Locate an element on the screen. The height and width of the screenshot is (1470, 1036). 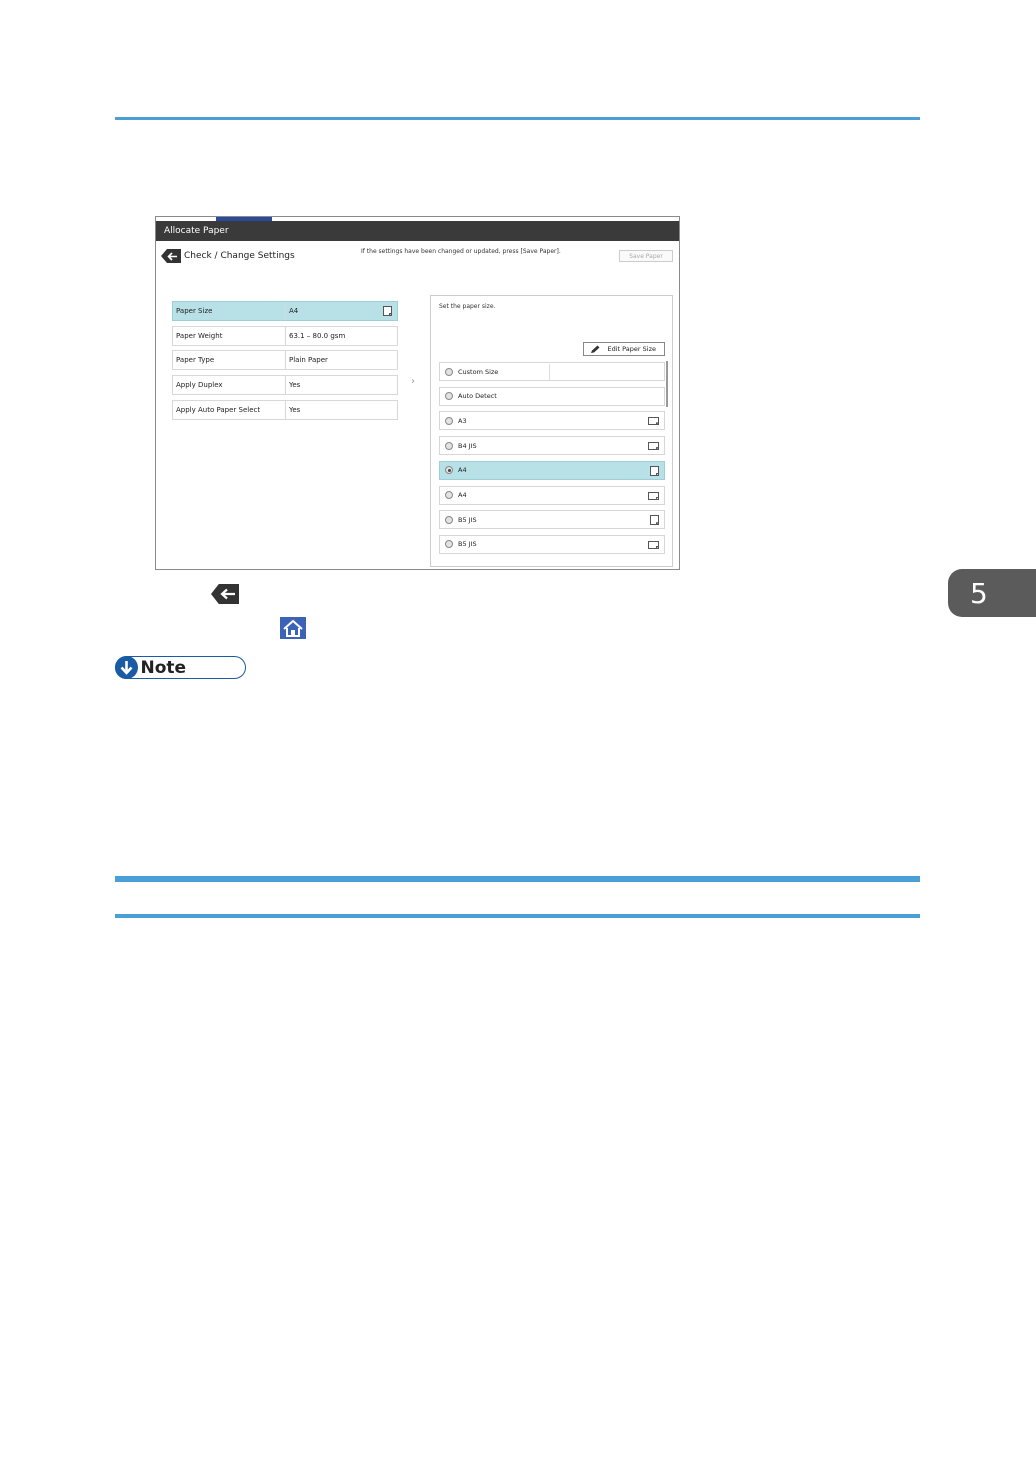
divider is located at coordinates (549, 372).